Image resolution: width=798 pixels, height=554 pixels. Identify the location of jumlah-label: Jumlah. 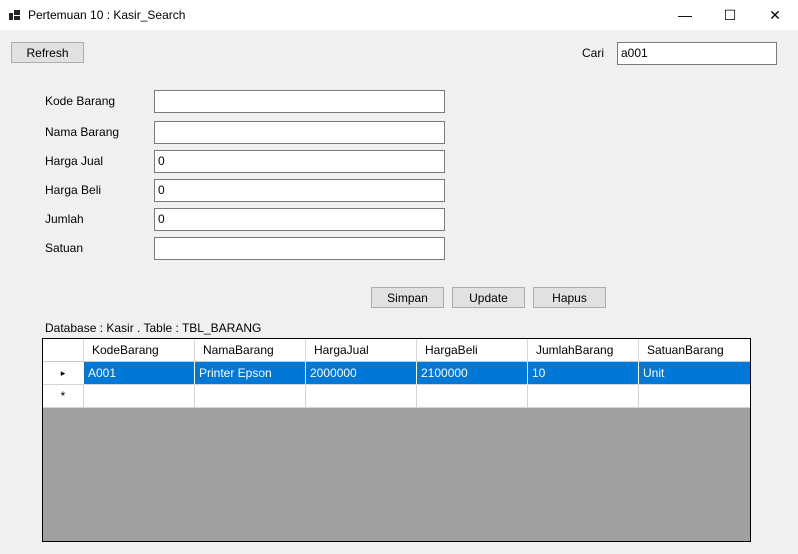
(64, 219).